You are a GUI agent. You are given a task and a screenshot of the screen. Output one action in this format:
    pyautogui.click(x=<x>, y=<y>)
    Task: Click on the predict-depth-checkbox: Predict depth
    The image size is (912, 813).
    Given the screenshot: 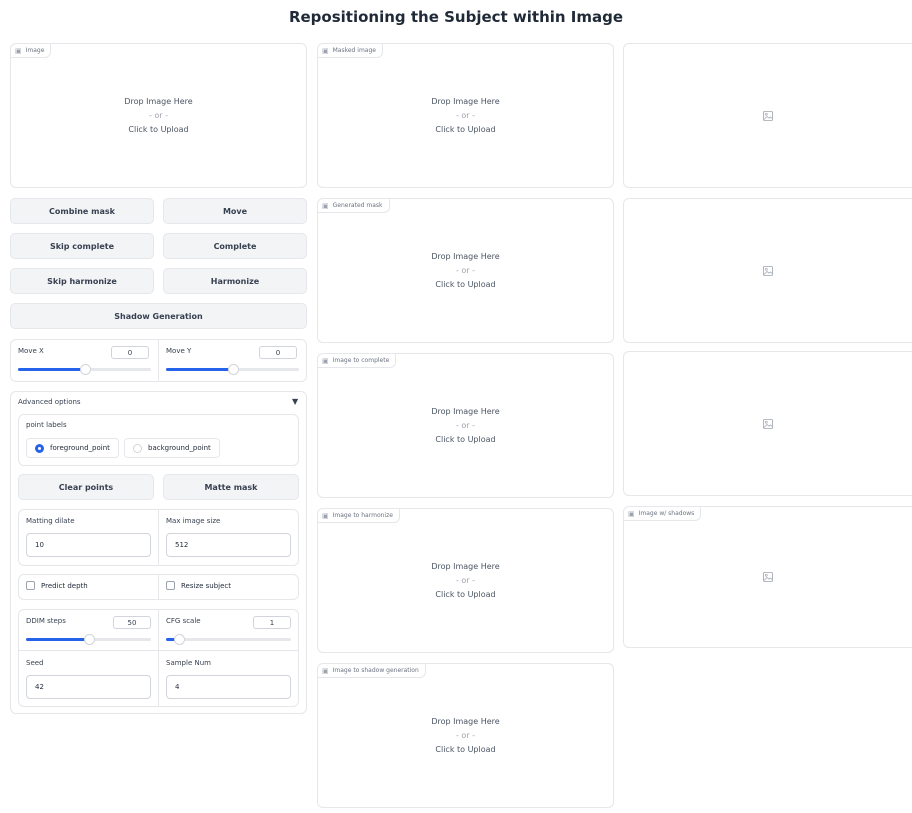 What is the action you would take?
    pyautogui.click(x=57, y=585)
    